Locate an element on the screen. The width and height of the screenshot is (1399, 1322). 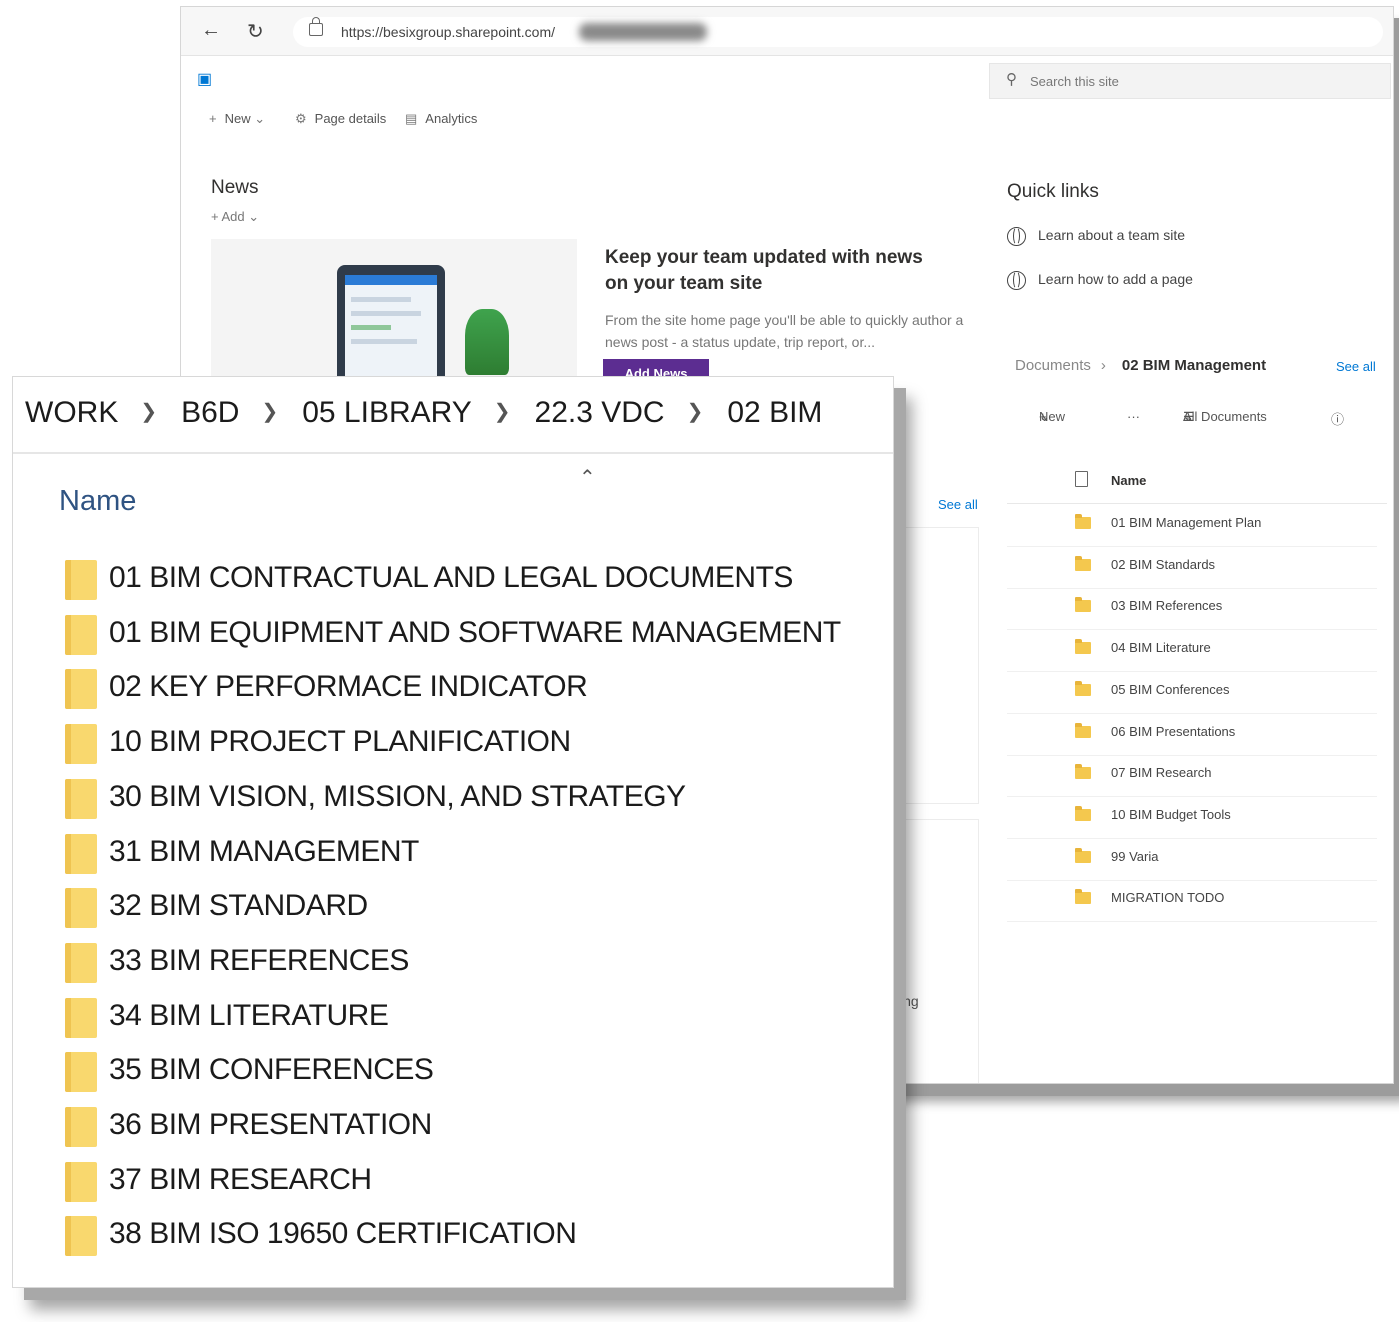
refresh-icon: ↻ is located at coordinates (255, 31).